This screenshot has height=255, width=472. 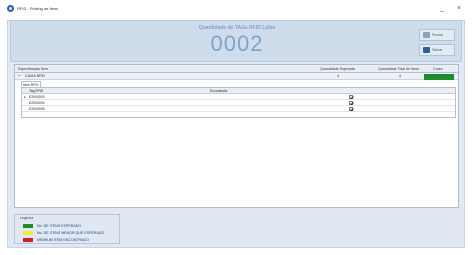 I want to click on salvar-label: Salvar, so click(x=437, y=50).